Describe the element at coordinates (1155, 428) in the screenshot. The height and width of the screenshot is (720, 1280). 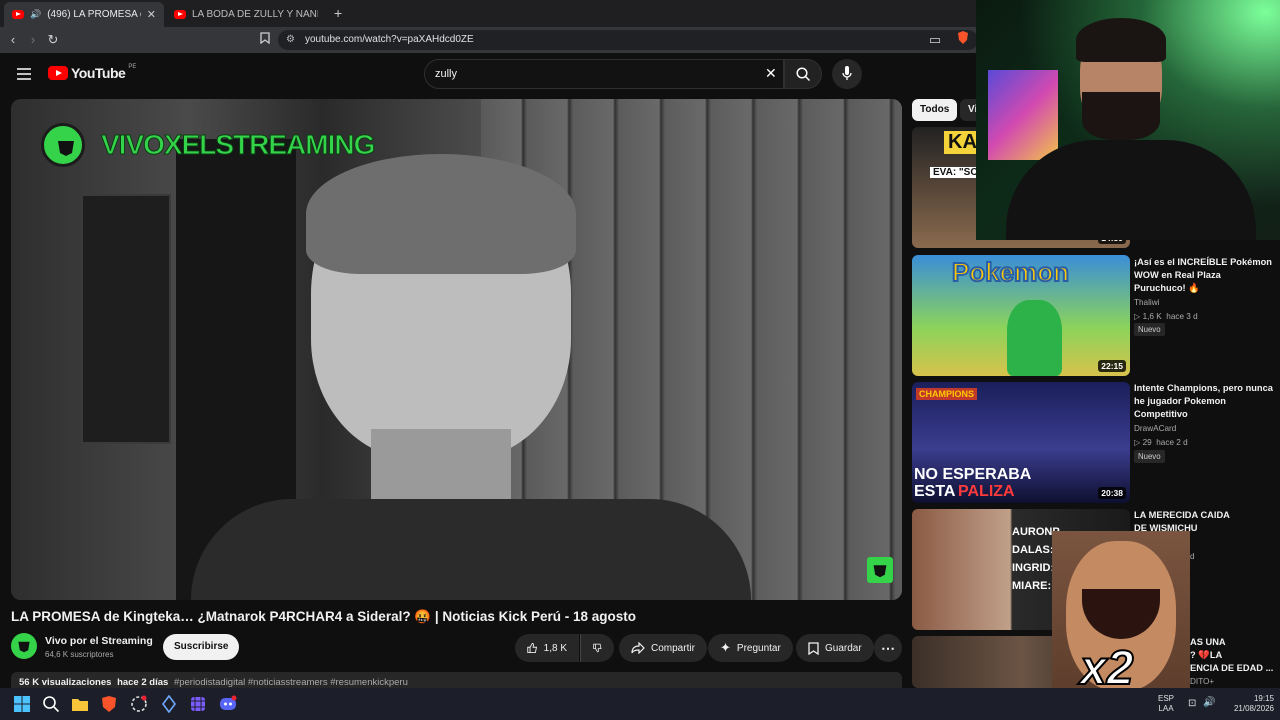
I see `related-channel: DrawACard` at that location.